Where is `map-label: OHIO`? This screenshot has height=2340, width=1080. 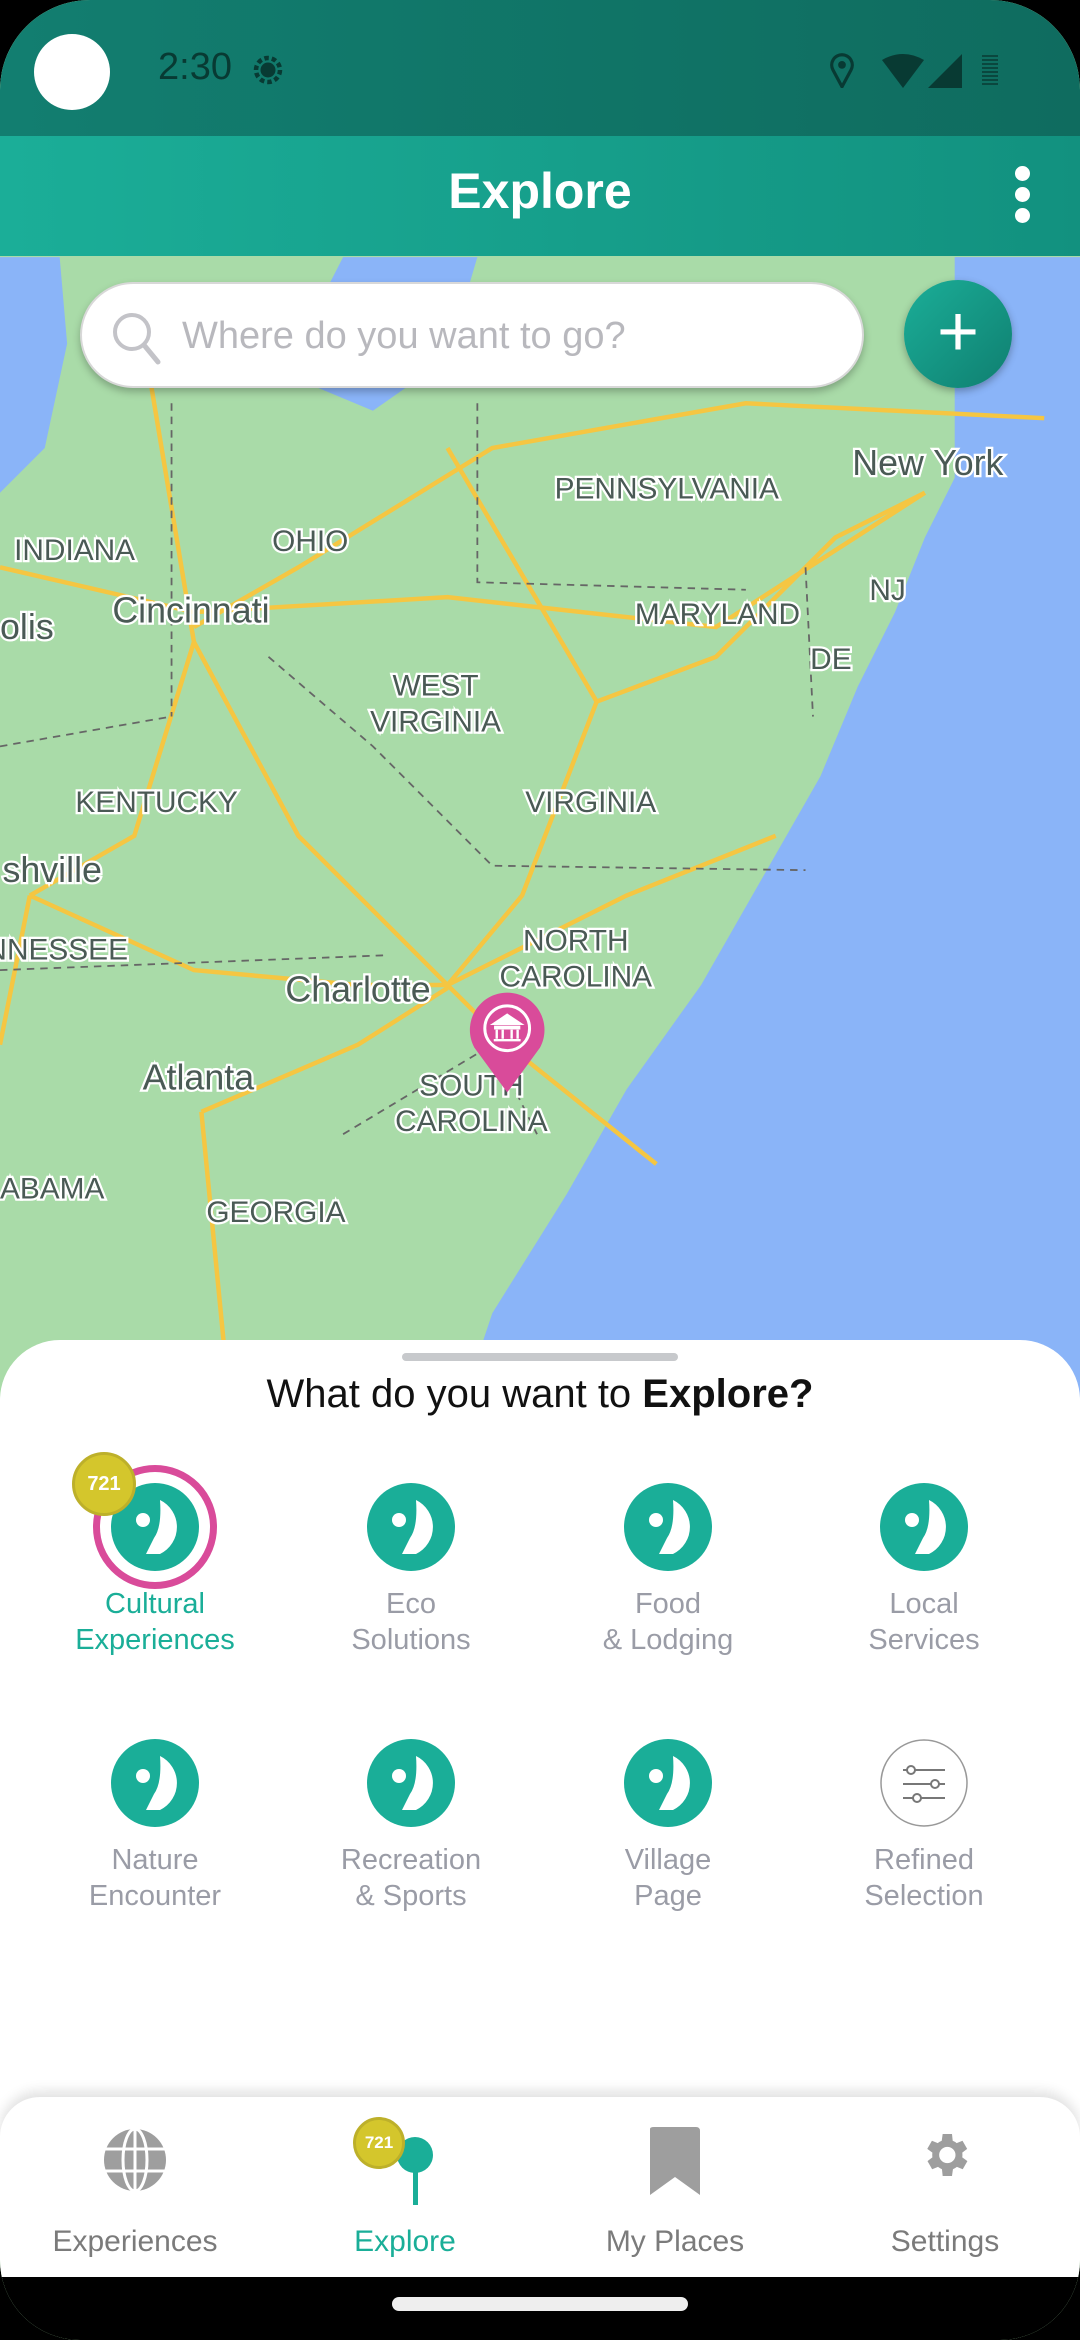 map-label: OHIO is located at coordinates (310, 541).